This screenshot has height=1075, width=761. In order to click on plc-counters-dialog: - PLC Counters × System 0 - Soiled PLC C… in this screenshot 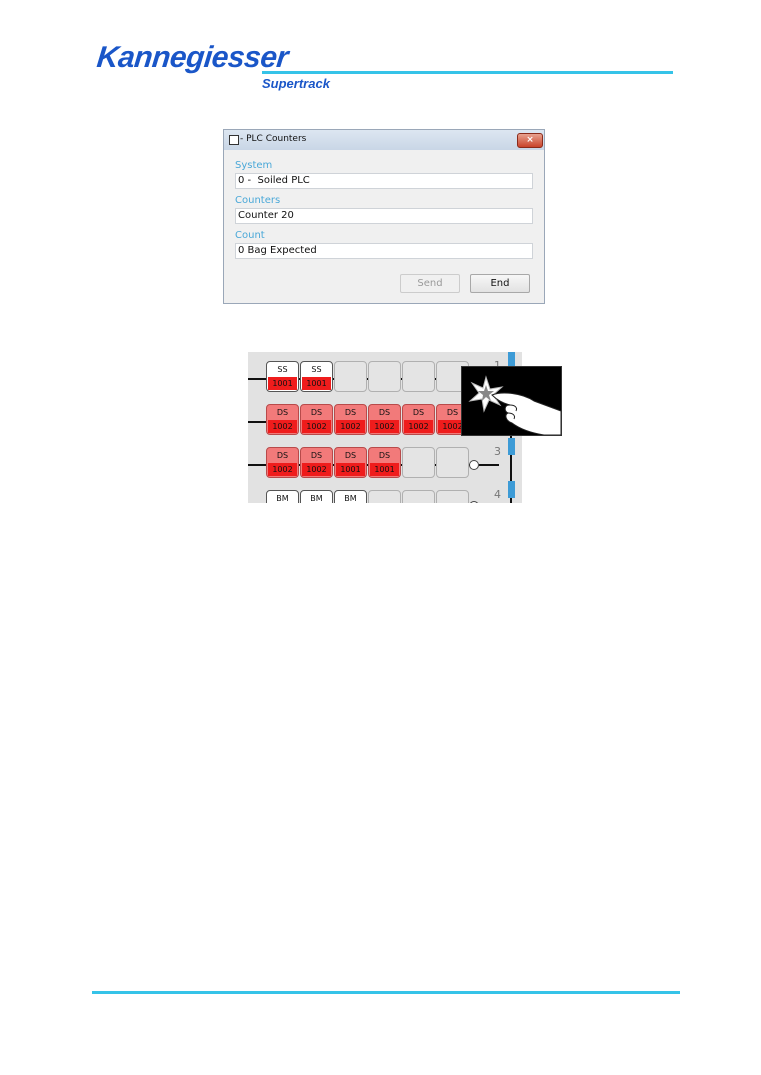, I will do `click(384, 216)`.